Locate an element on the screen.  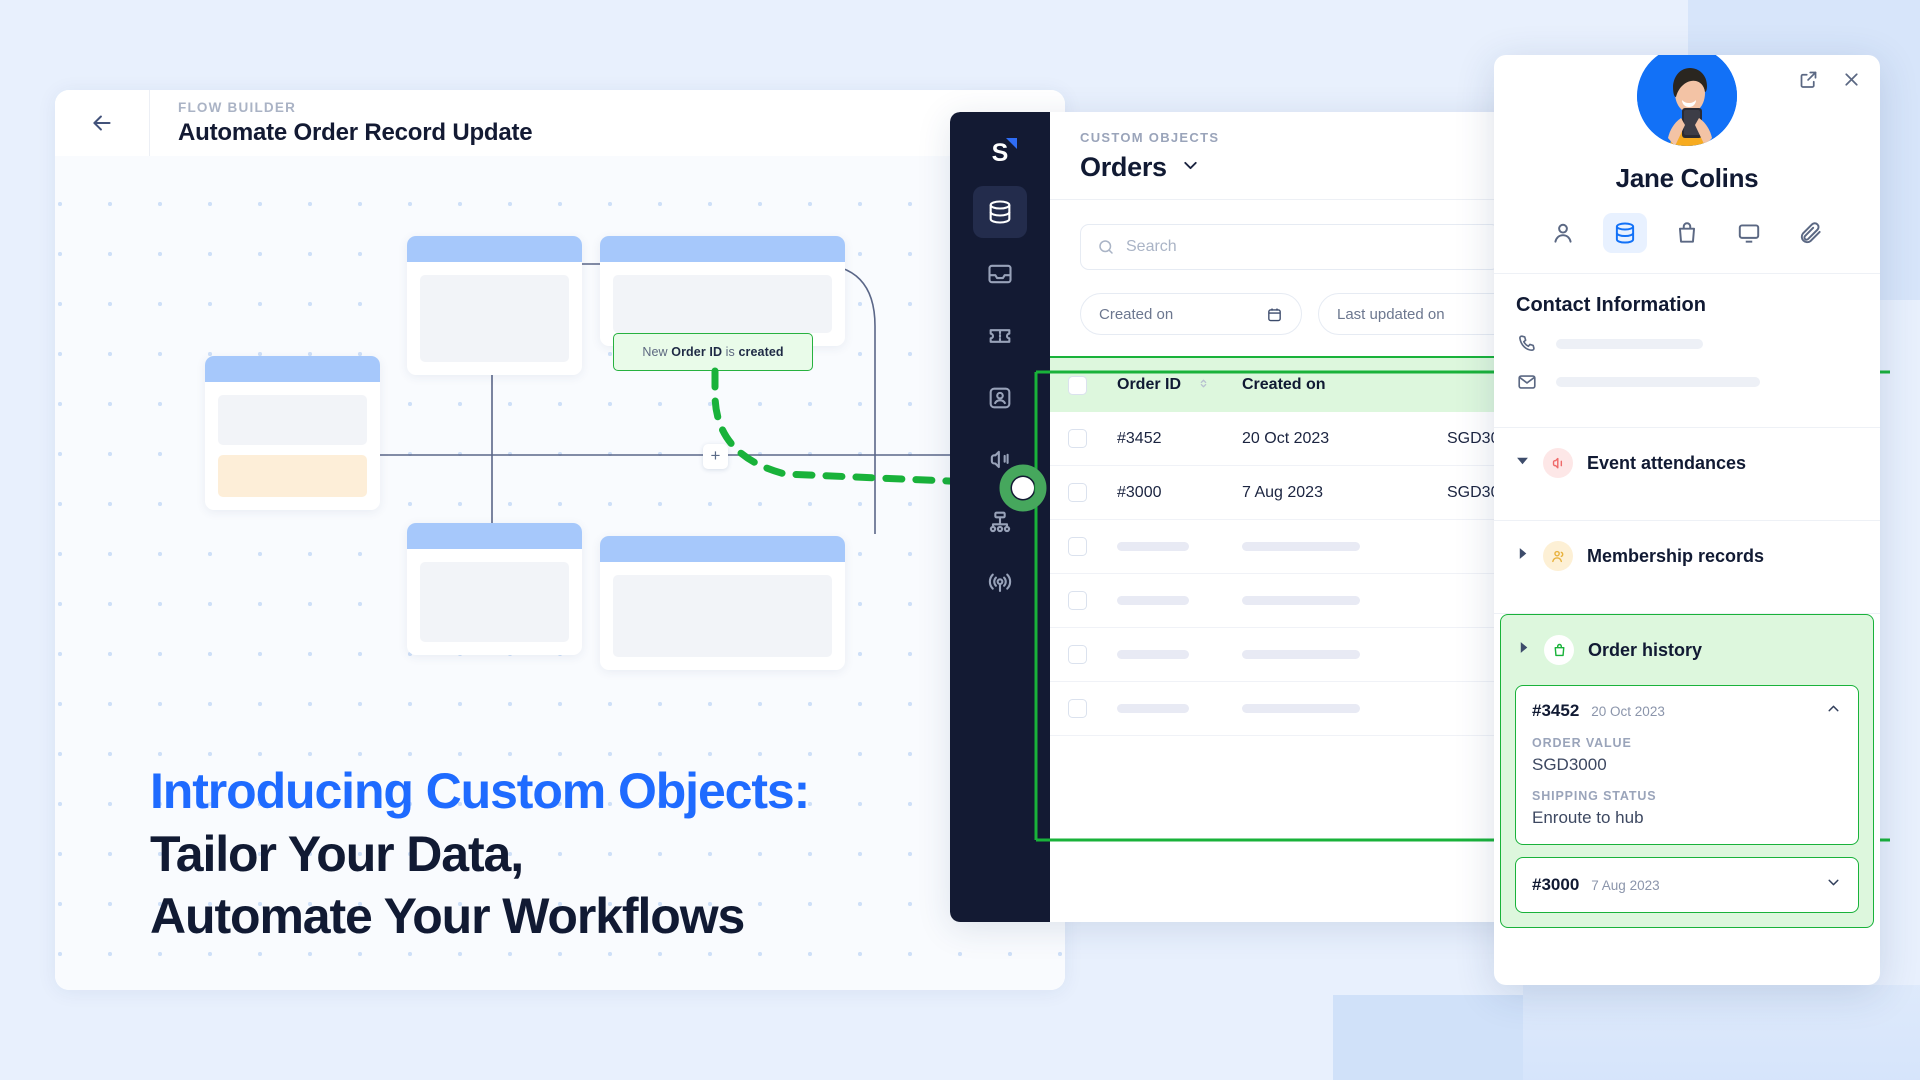
paperclip-icon is located at coordinates (1810, 233).